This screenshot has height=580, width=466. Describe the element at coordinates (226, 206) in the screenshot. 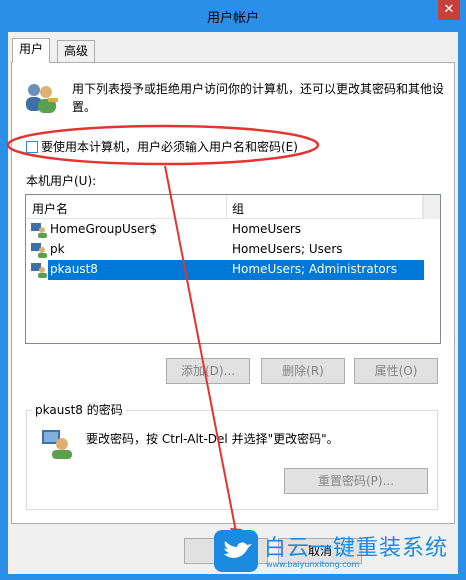

I see `column-divider` at that location.